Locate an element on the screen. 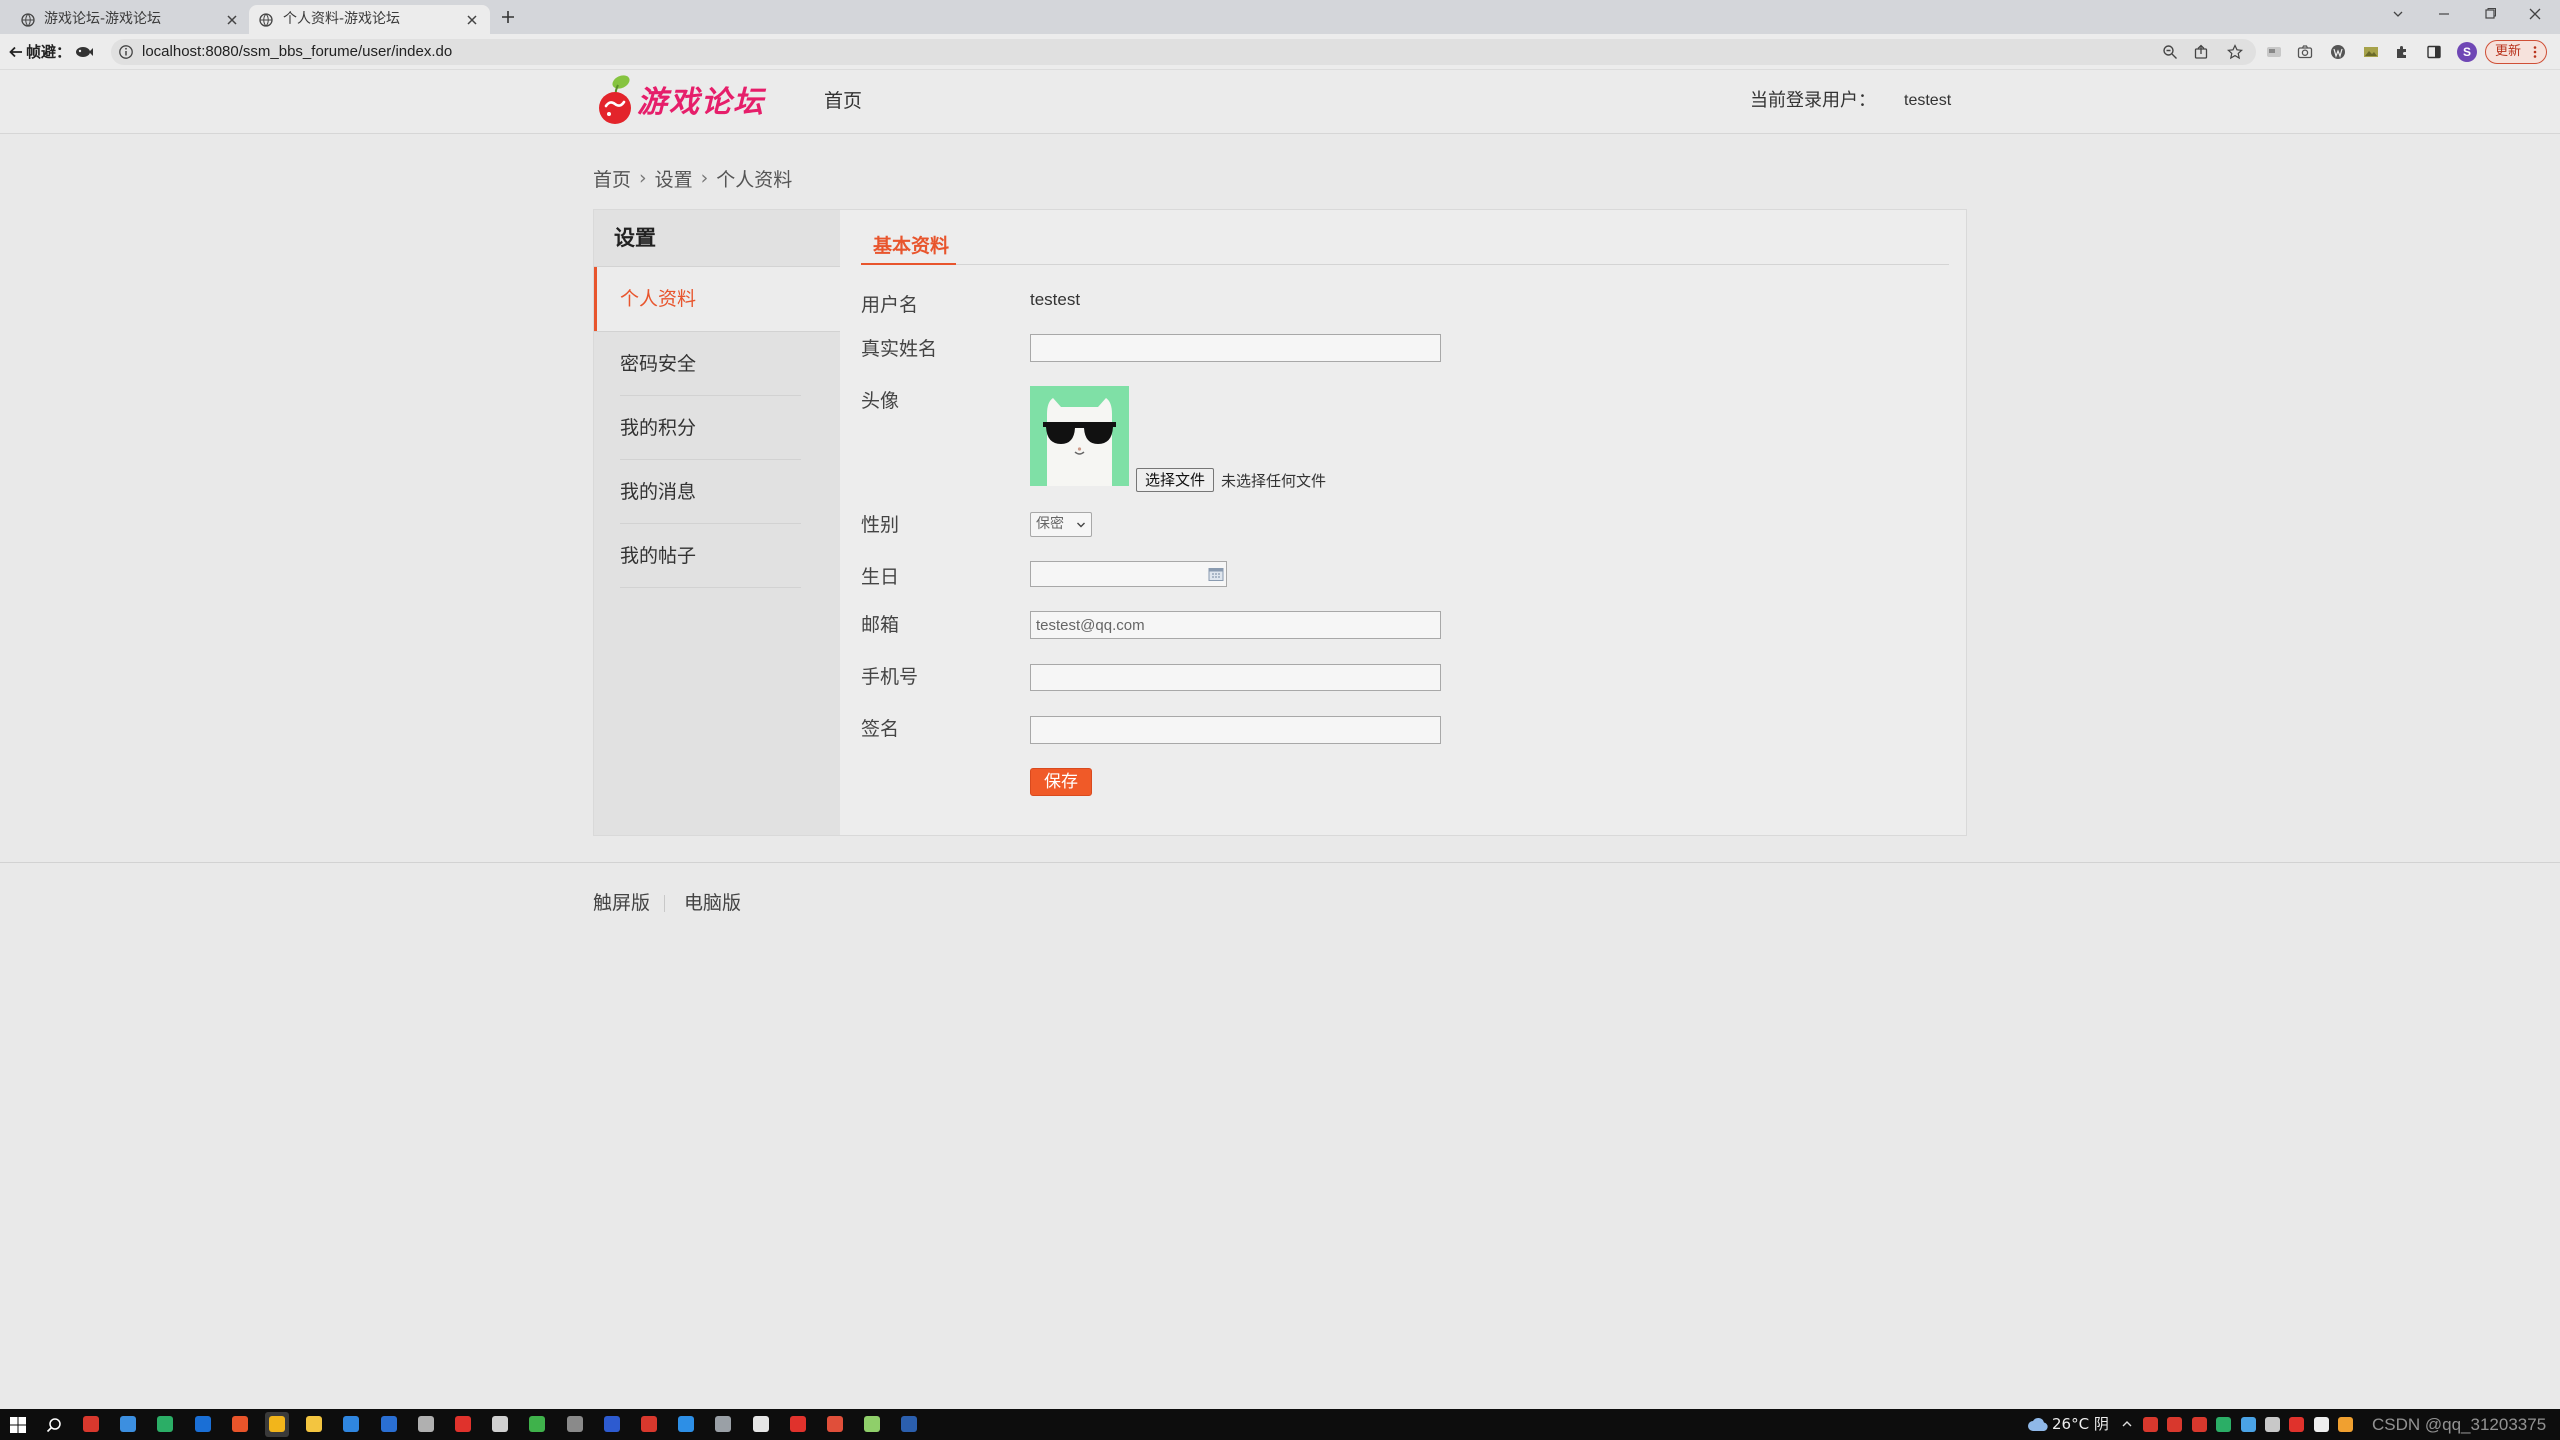  profile-avatar: S is located at coordinates (2467, 52).